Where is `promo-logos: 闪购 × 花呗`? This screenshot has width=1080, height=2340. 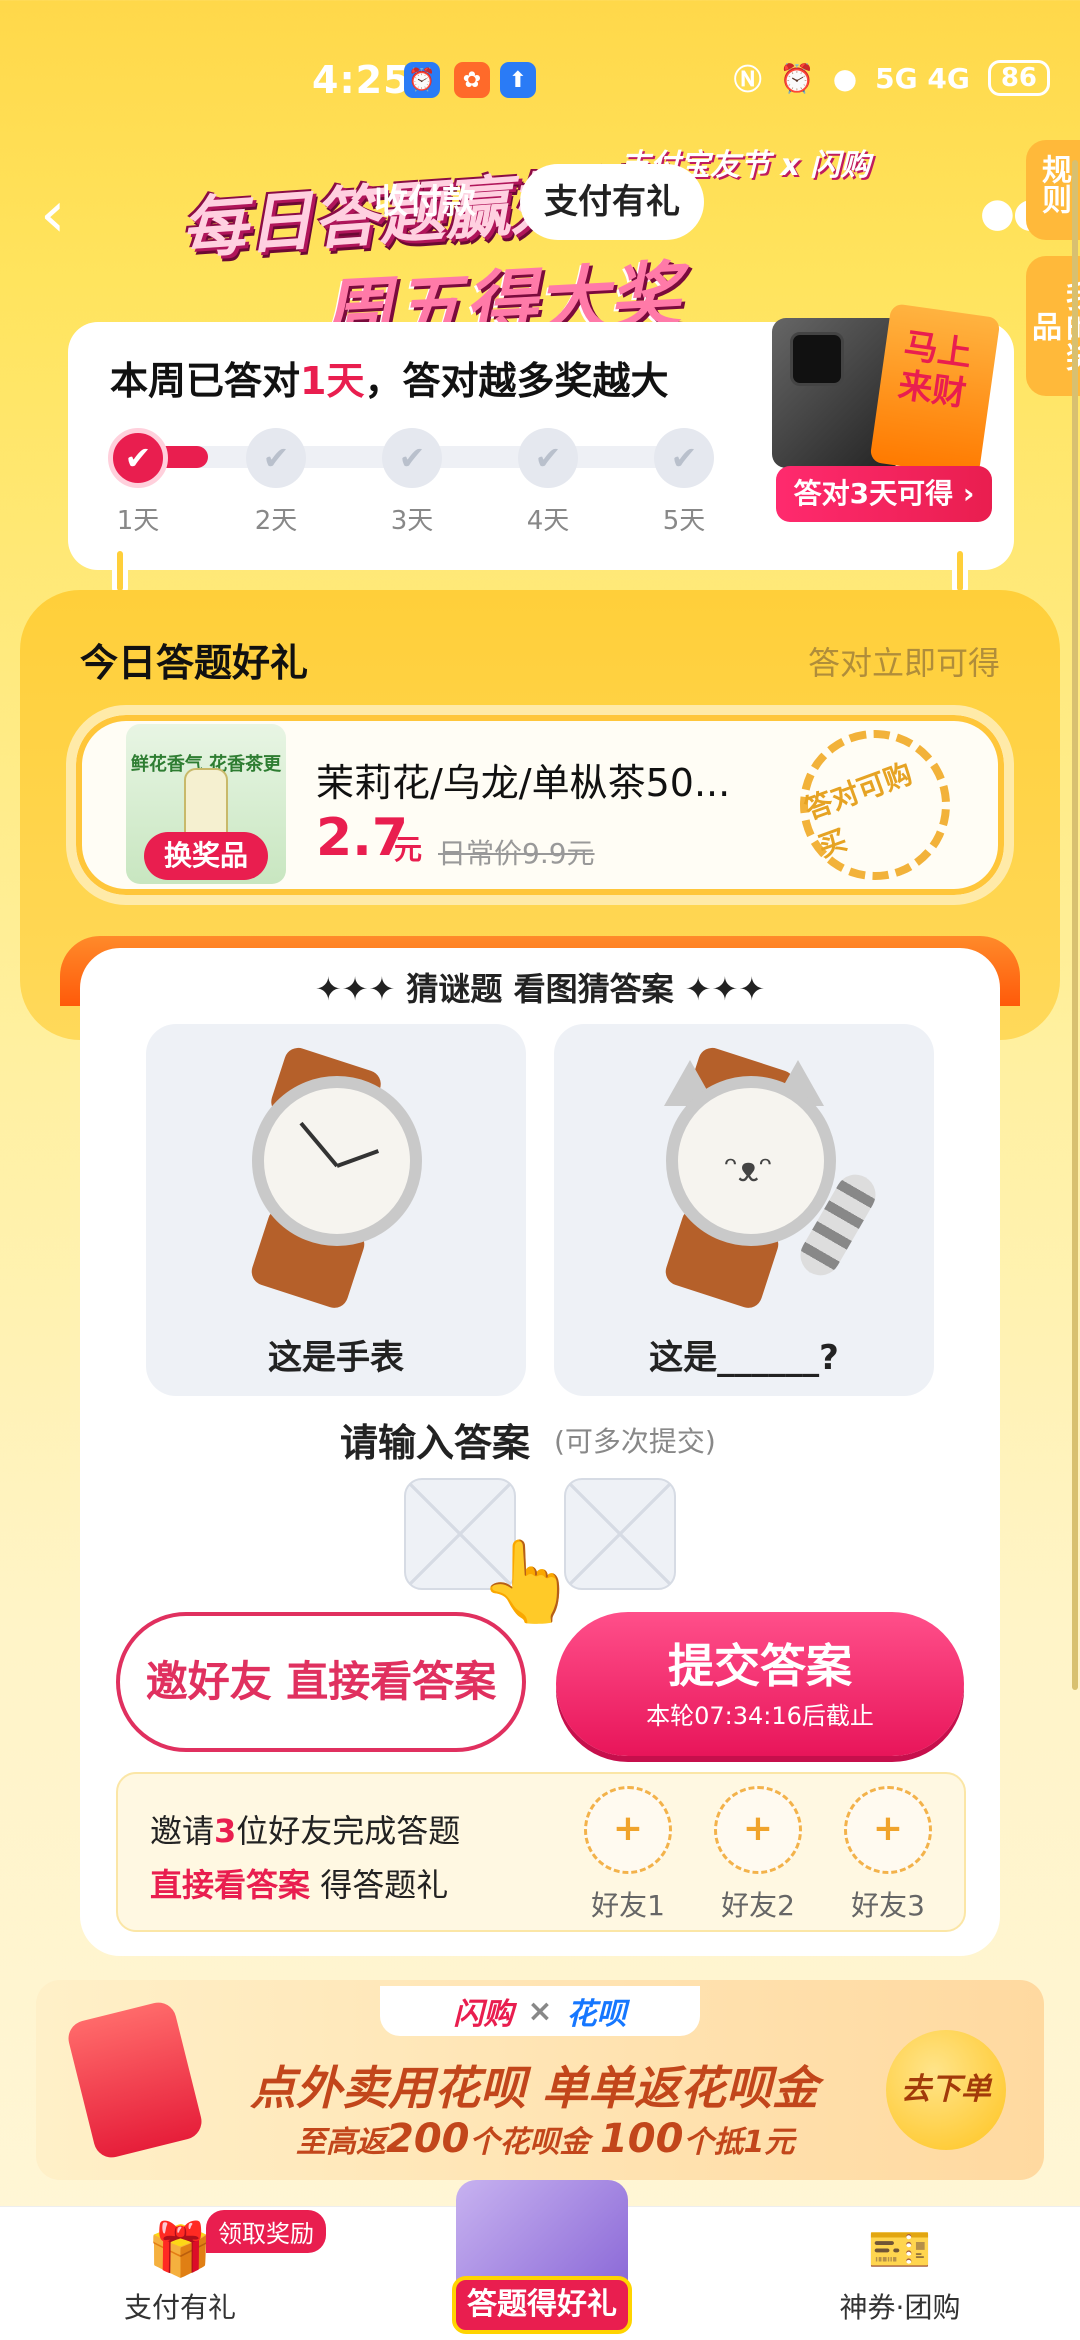
promo-logos: 闪购 × 花呗 is located at coordinates (540, 2011).